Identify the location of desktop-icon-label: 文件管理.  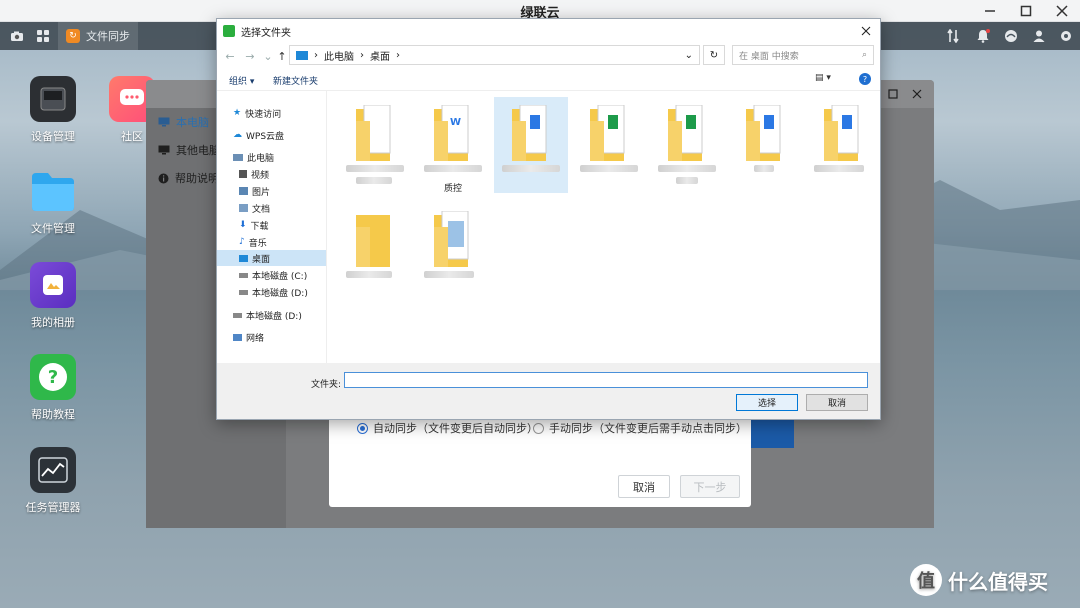
(53, 228).